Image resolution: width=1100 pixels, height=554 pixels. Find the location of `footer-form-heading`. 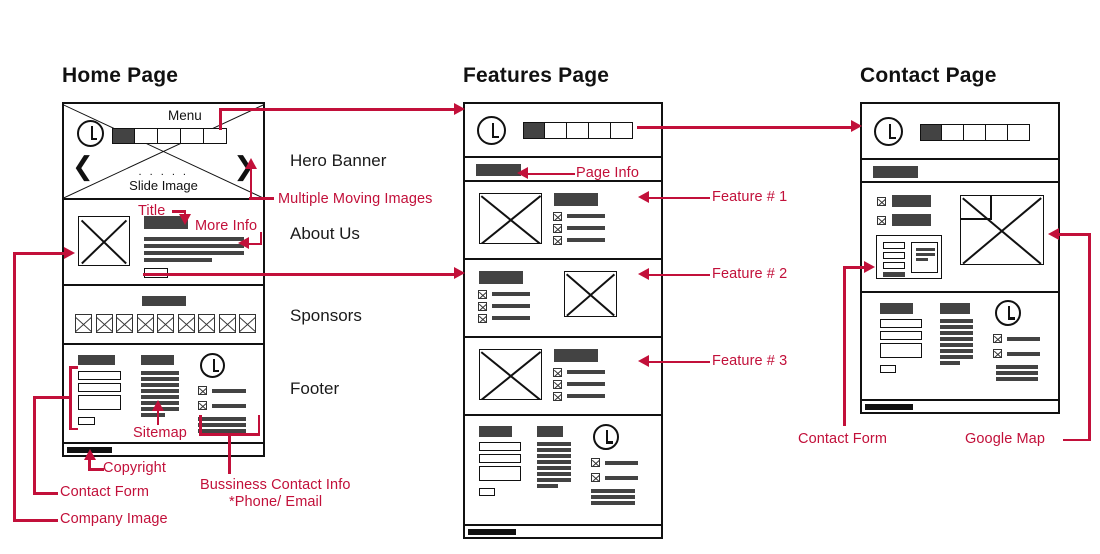

footer-form-heading is located at coordinates (896, 308).